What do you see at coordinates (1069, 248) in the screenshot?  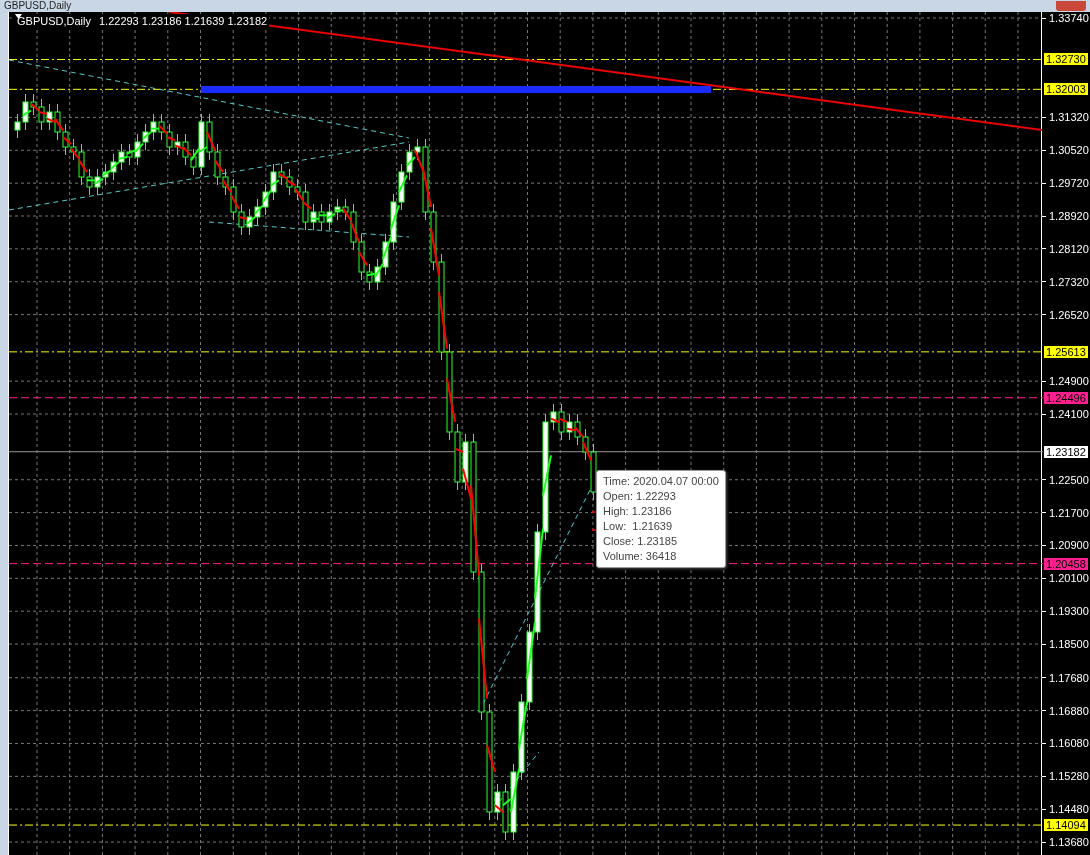 I see `price-tick-label: 1.28120` at bounding box center [1069, 248].